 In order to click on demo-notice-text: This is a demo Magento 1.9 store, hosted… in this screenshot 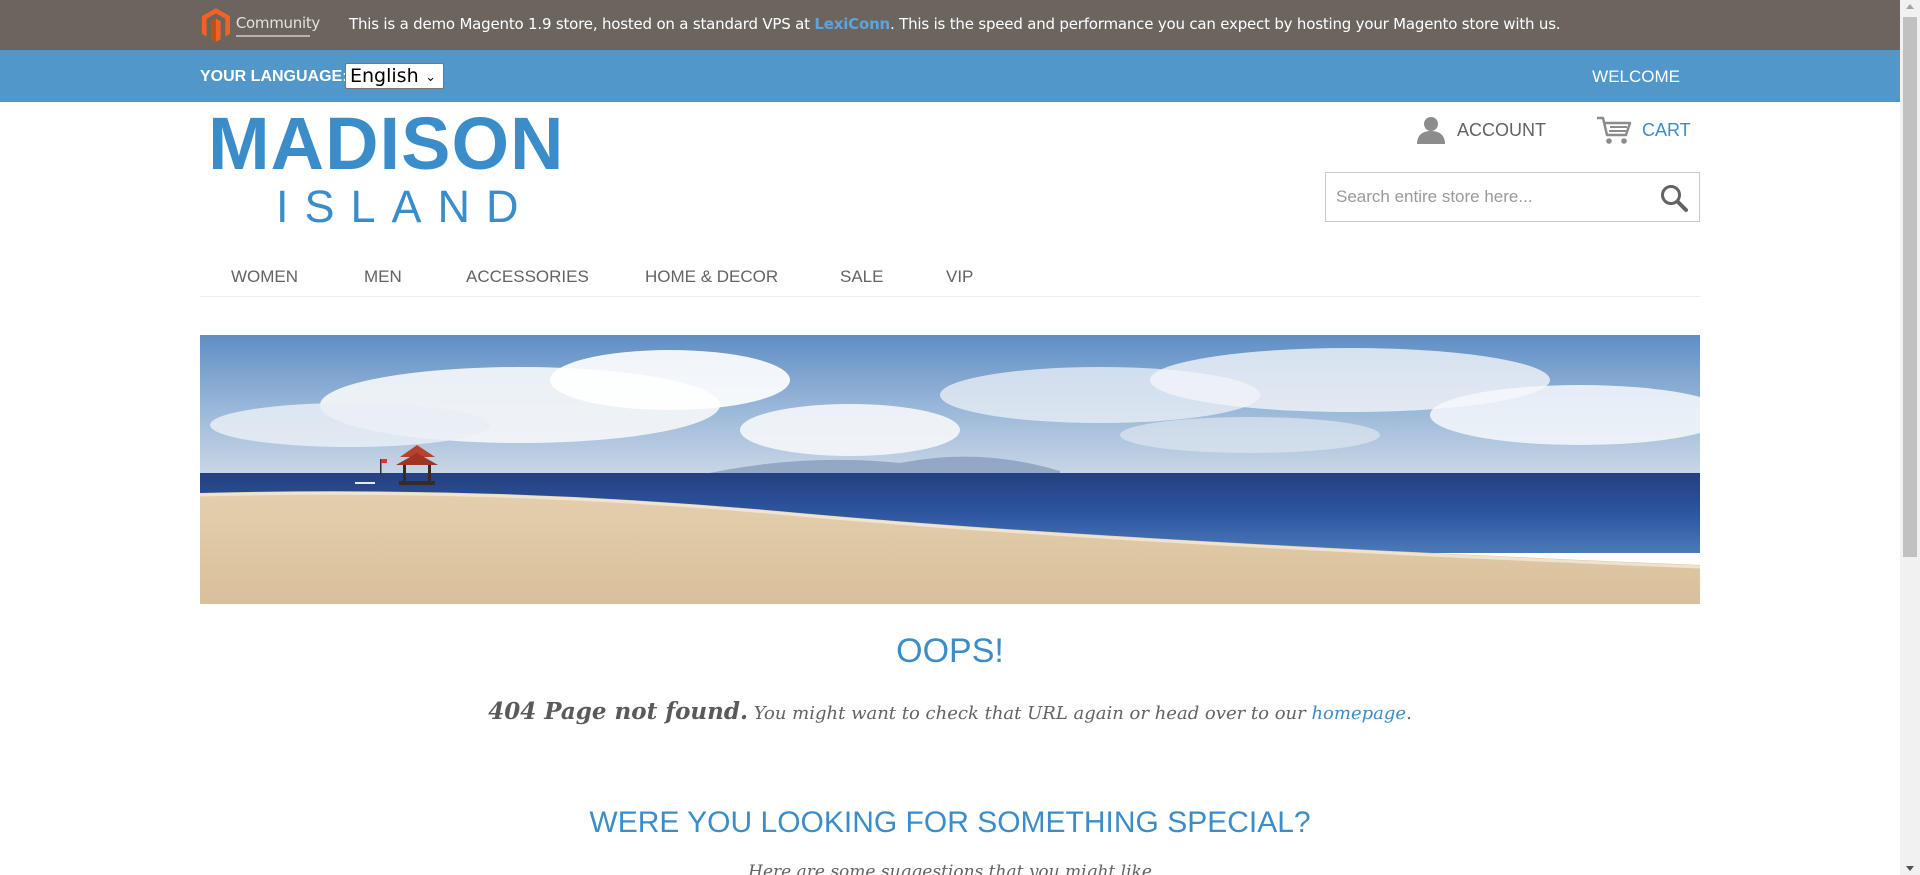, I will do `click(955, 24)`.